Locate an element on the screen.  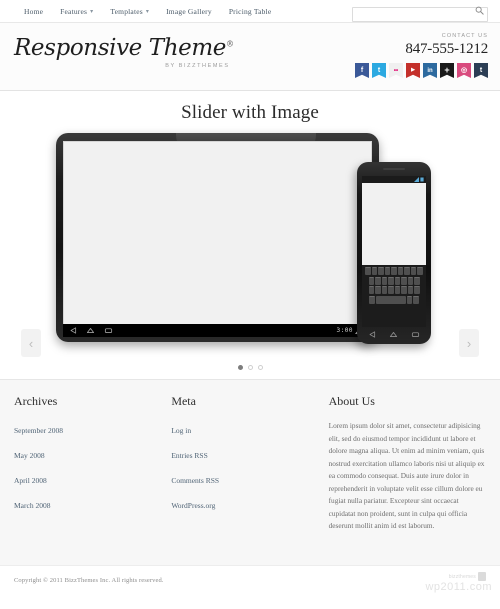
instagram-icon: ◎ is located at coordinates (464, 70).